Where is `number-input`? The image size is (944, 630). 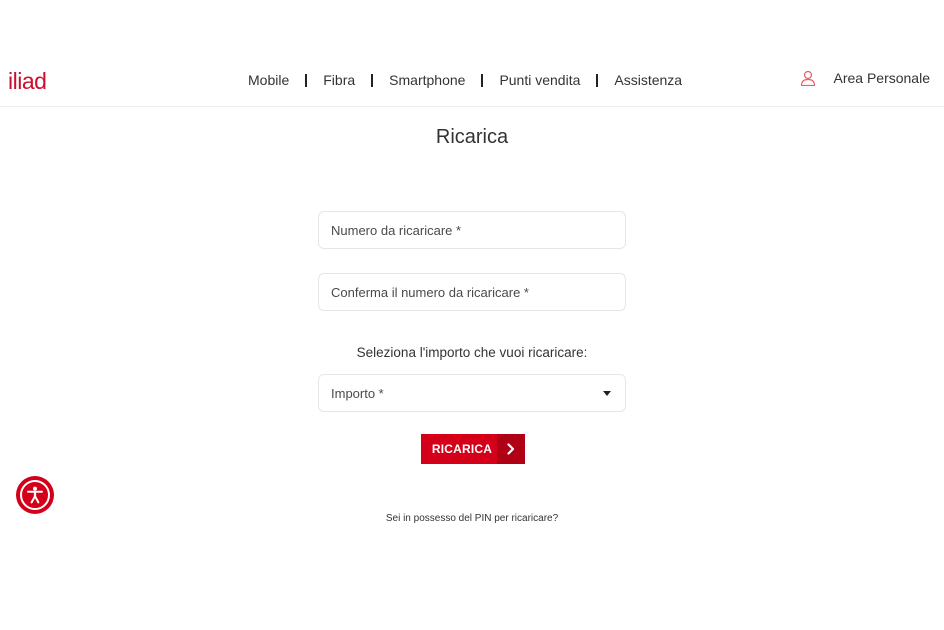 number-input is located at coordinates (472, 230).